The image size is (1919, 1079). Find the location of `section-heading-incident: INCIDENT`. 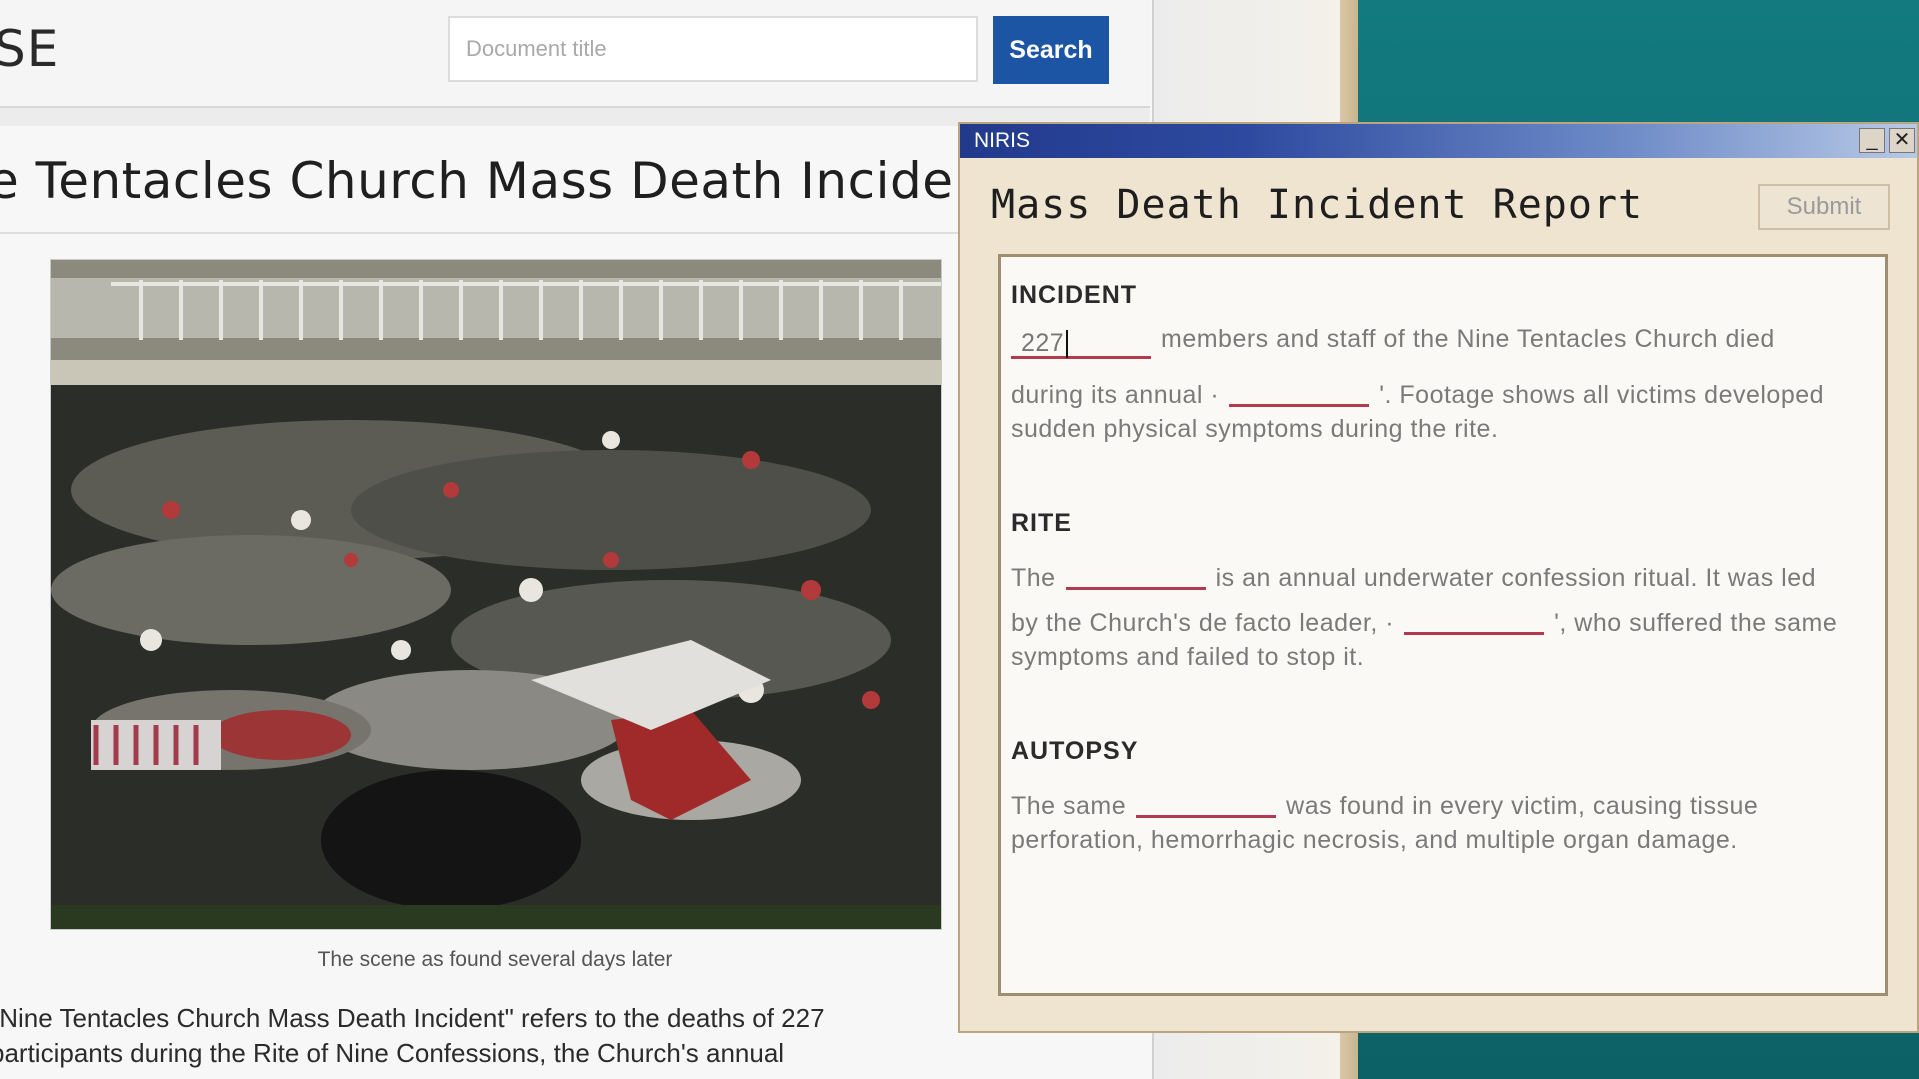

section-heading-incident: INCIDENT is located at coordinates (1074, 295).